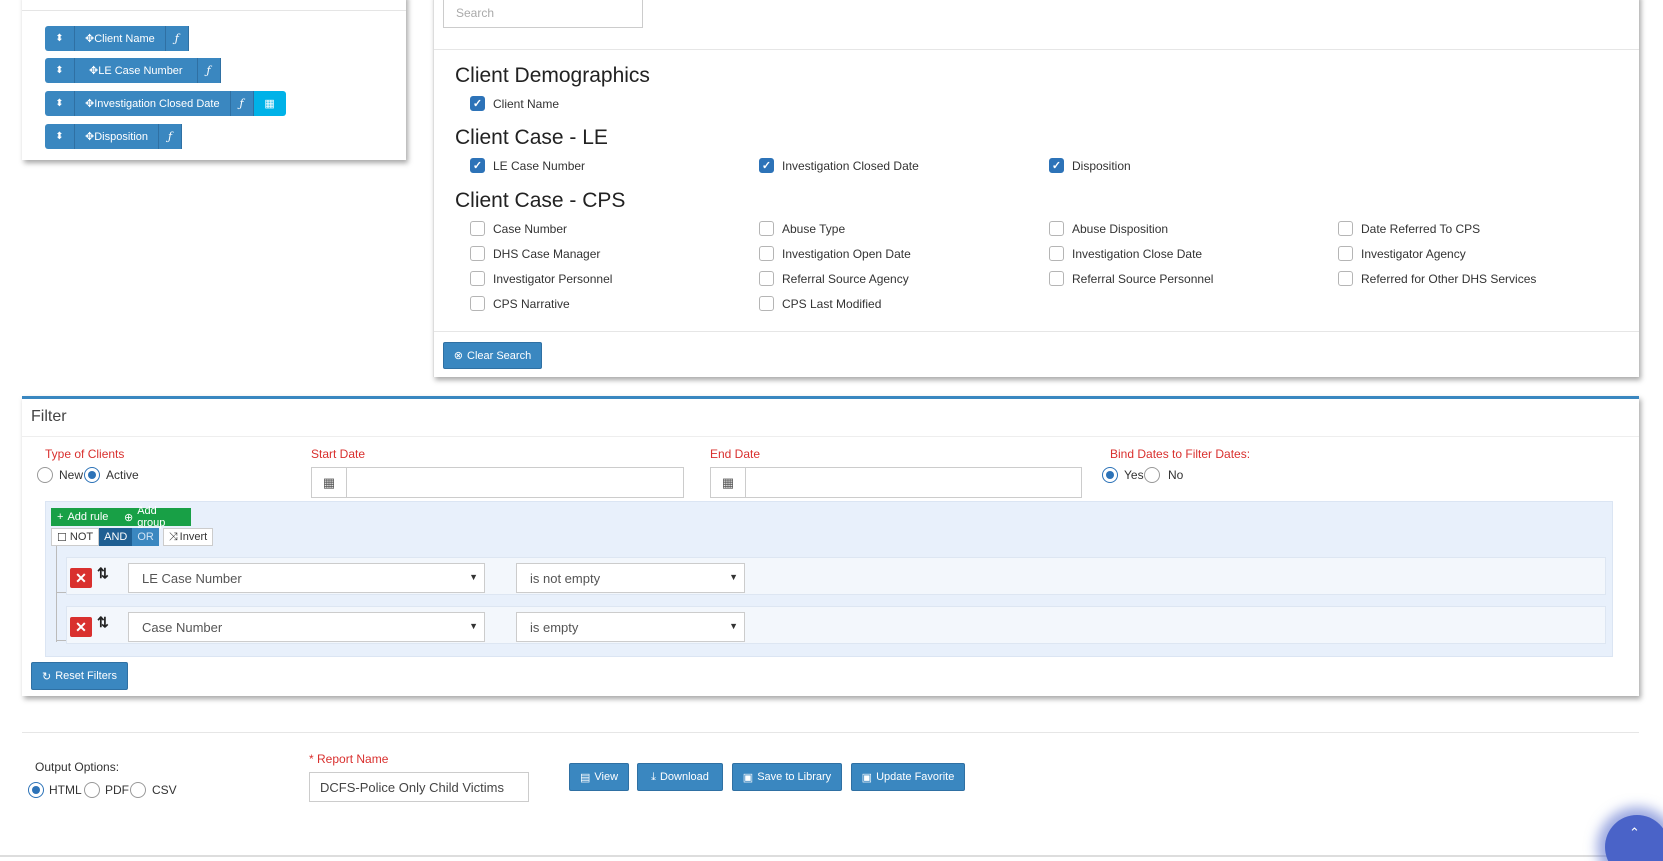 The height and width of the screenshot is (861, 1663). What do you see at coordinates (1036, 331) in the screenshot?
I see `panel-divider` at bounding box center [1036, 331].